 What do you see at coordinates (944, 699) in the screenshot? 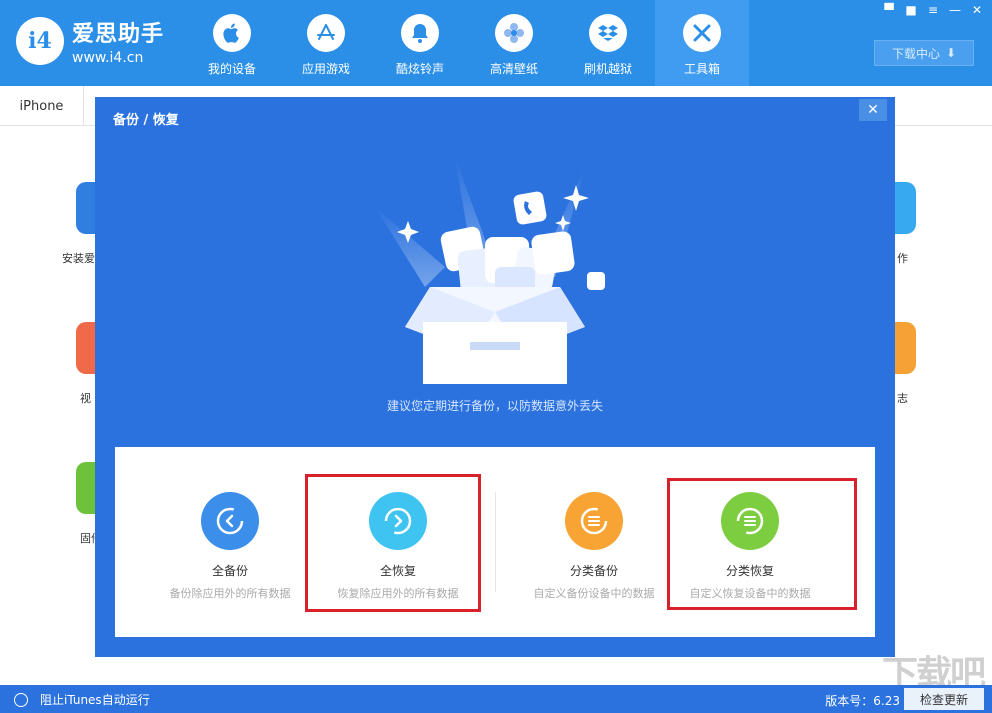
I see `check-update-button: 检查更新` at bounding box center [944, 699].